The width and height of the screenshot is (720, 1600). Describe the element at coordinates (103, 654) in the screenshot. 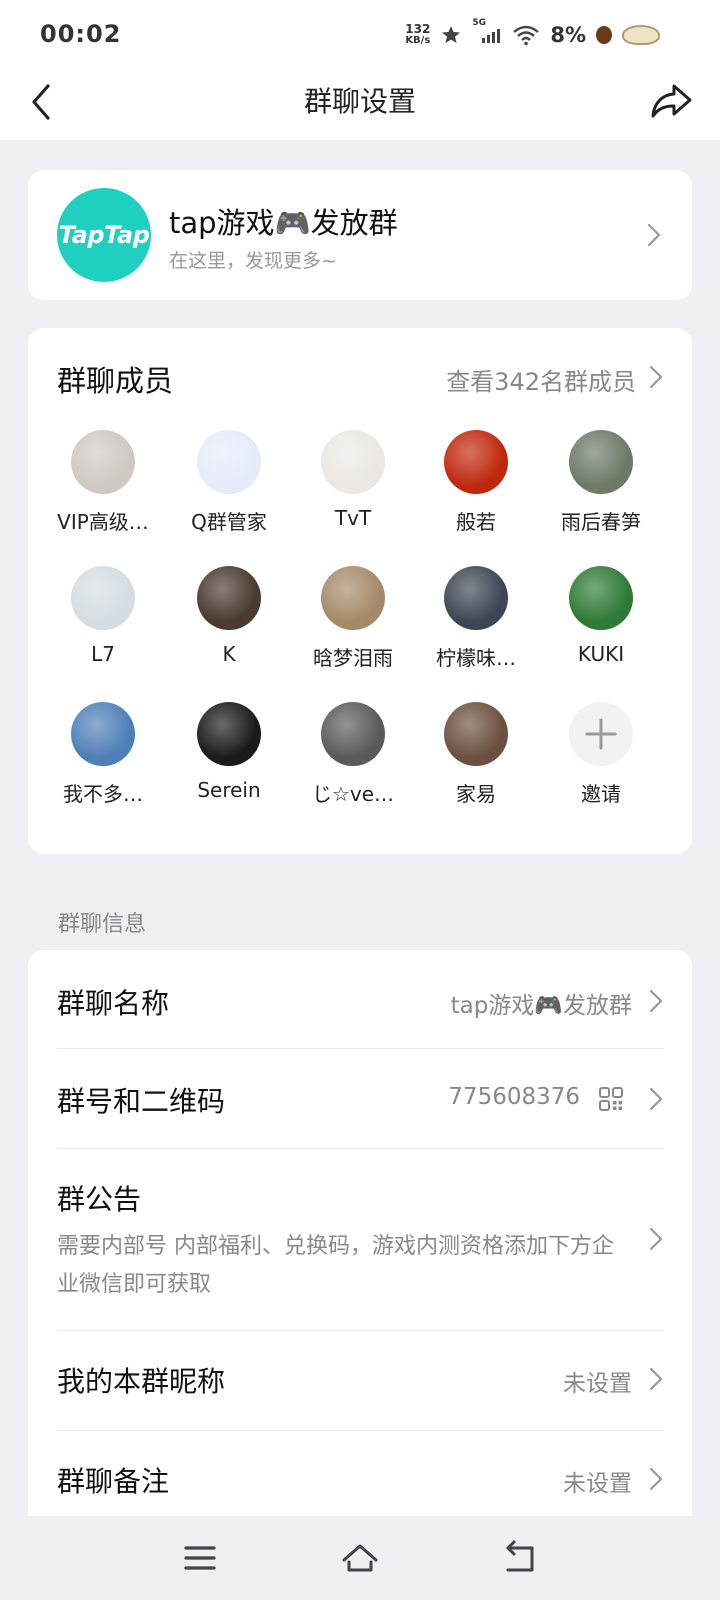

I see `member-name: L7` at that location.